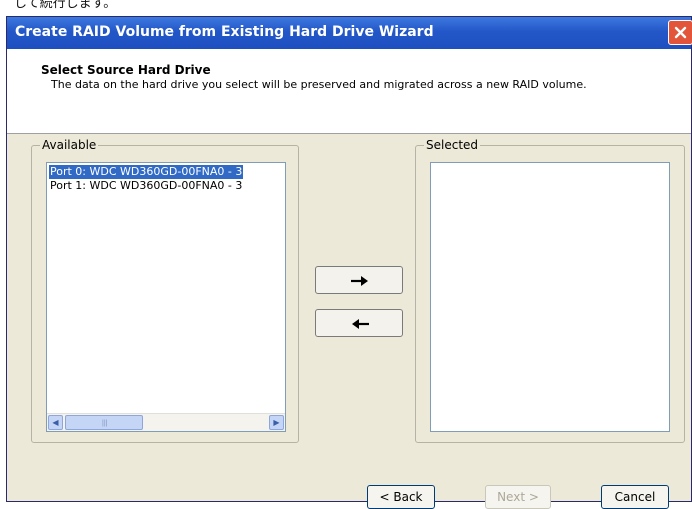 Image resolution: width=692 pixels, height=509 pixels. I want to click on selected-label: Selected, so click(452, 145).